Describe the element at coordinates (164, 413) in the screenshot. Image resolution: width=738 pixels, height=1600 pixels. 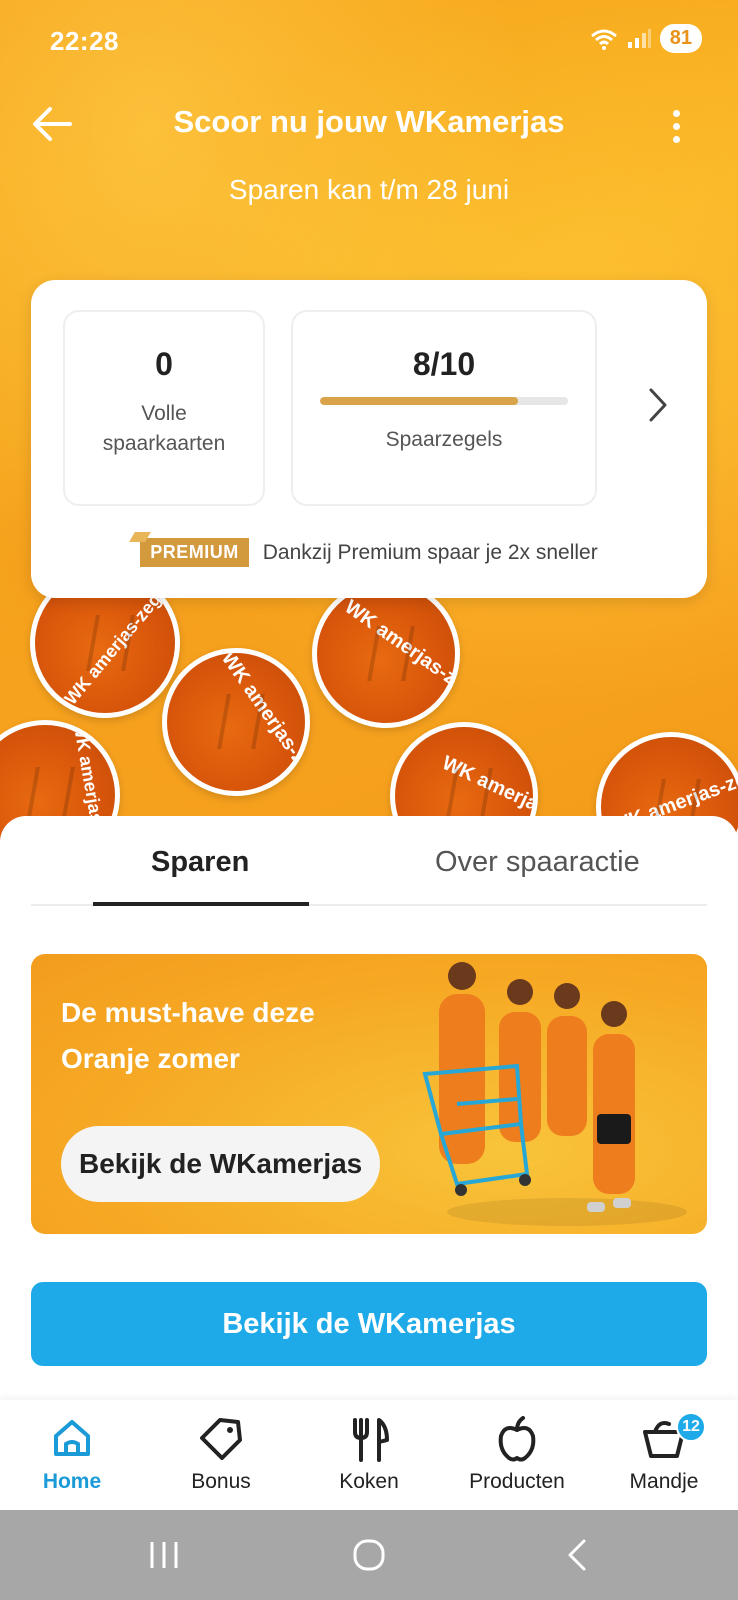
I see `full-cards-label-line1: Volle` at that location.